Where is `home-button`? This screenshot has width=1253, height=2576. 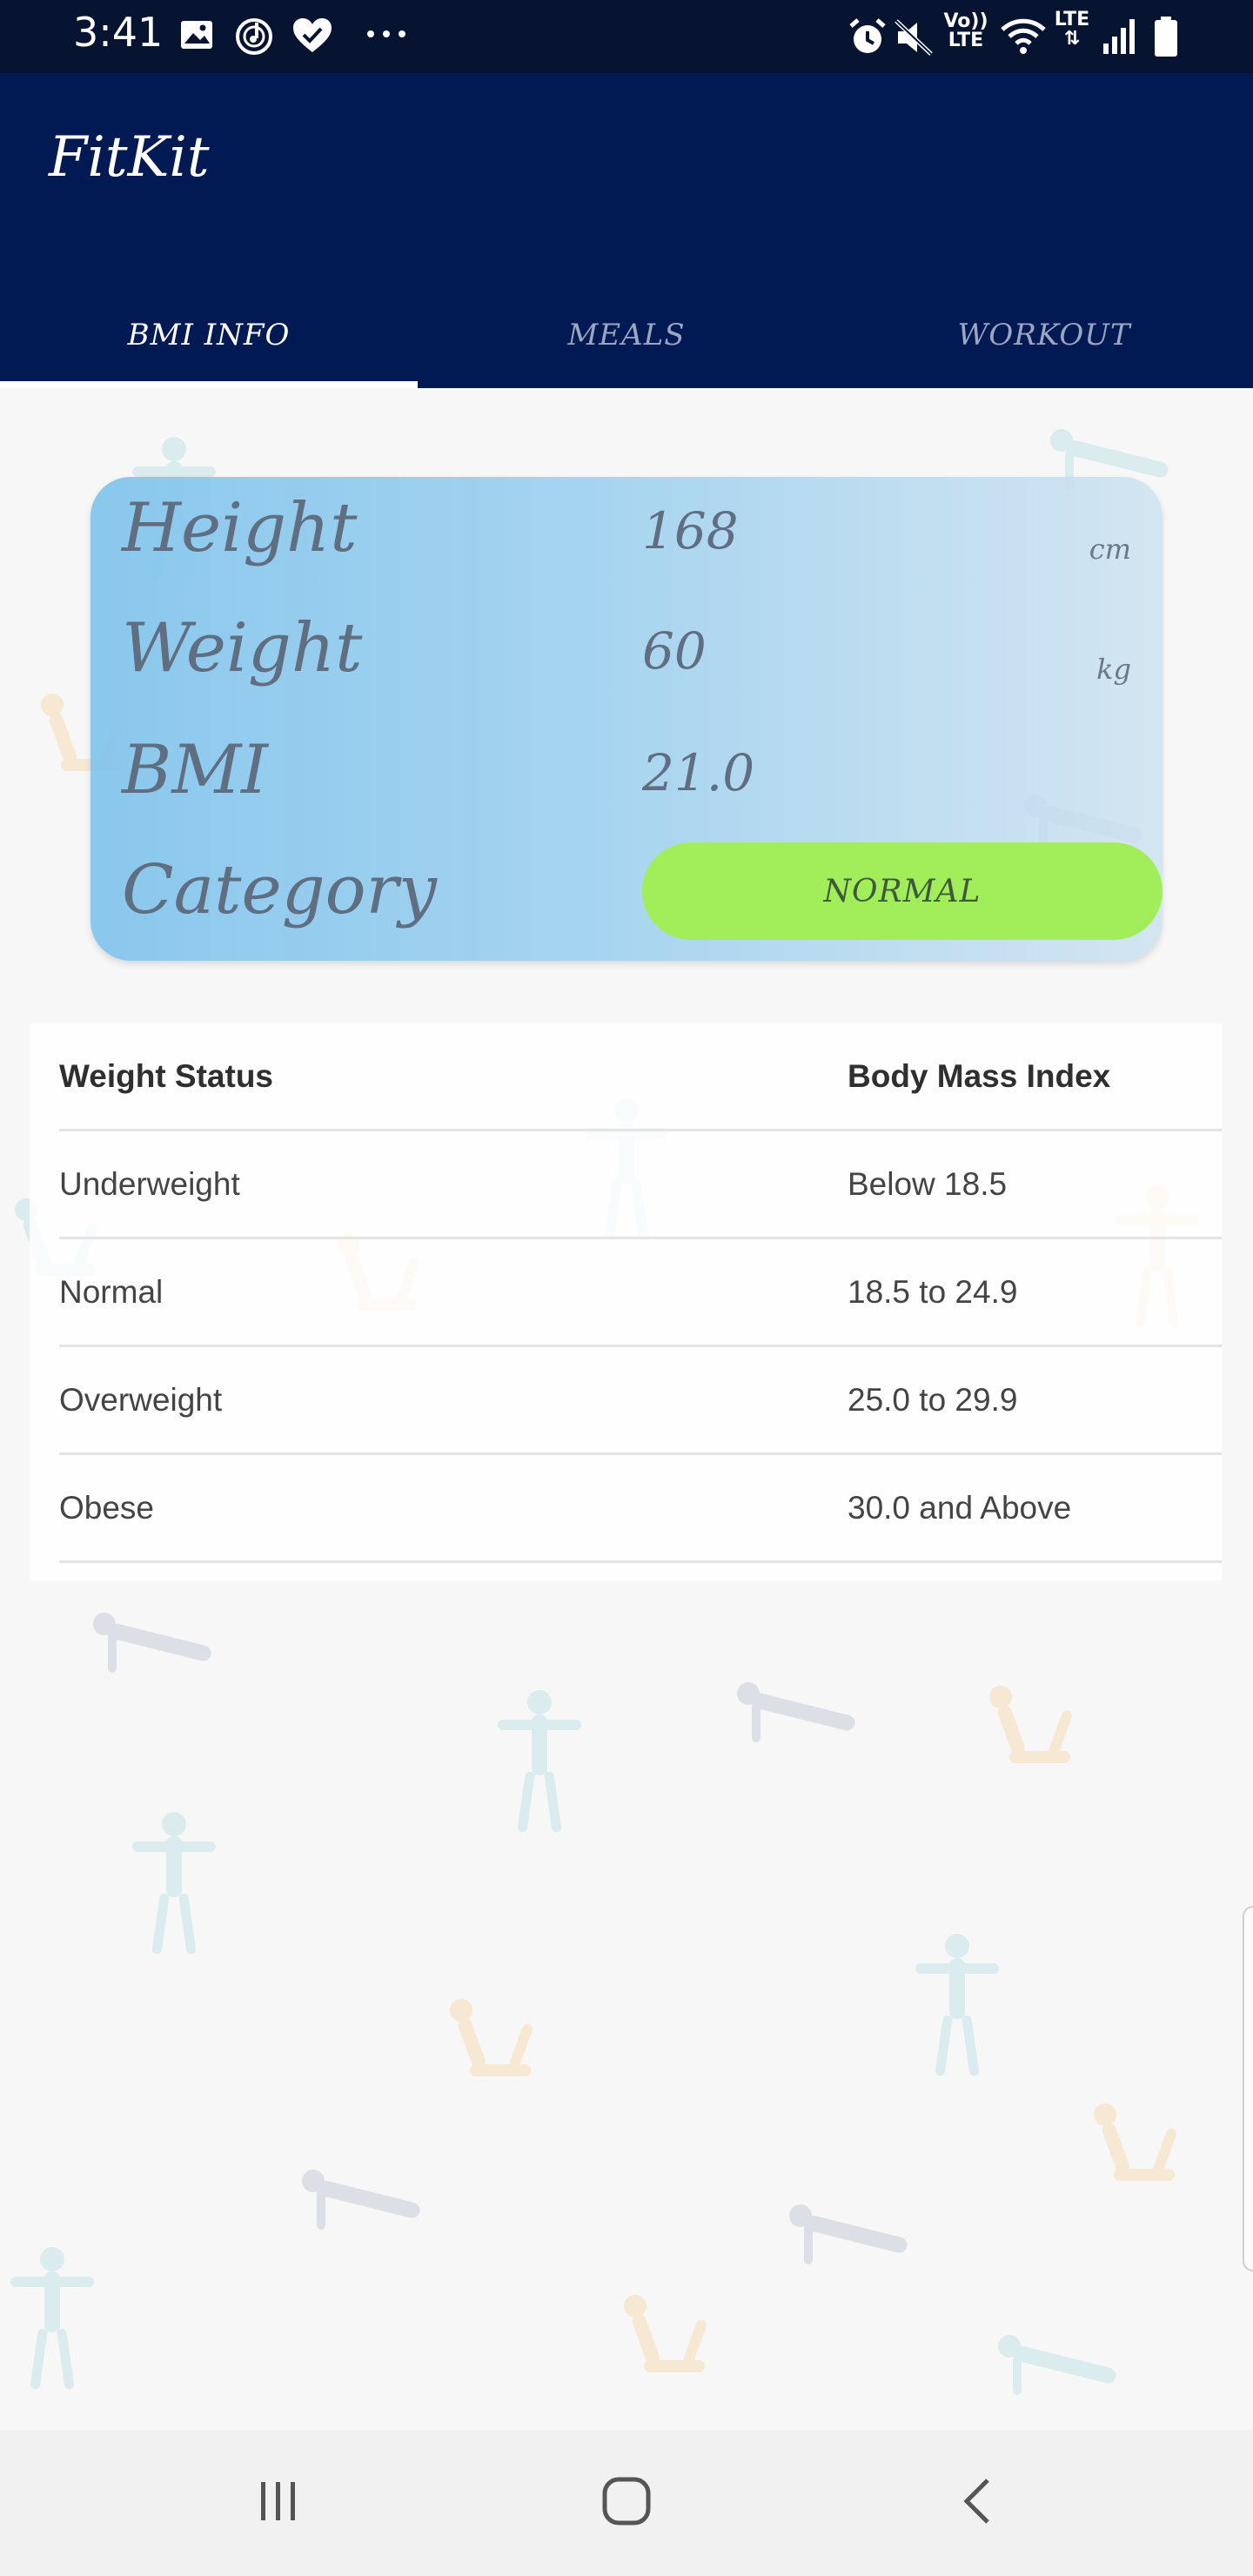 home-button is located at coordinates (626, 2503).